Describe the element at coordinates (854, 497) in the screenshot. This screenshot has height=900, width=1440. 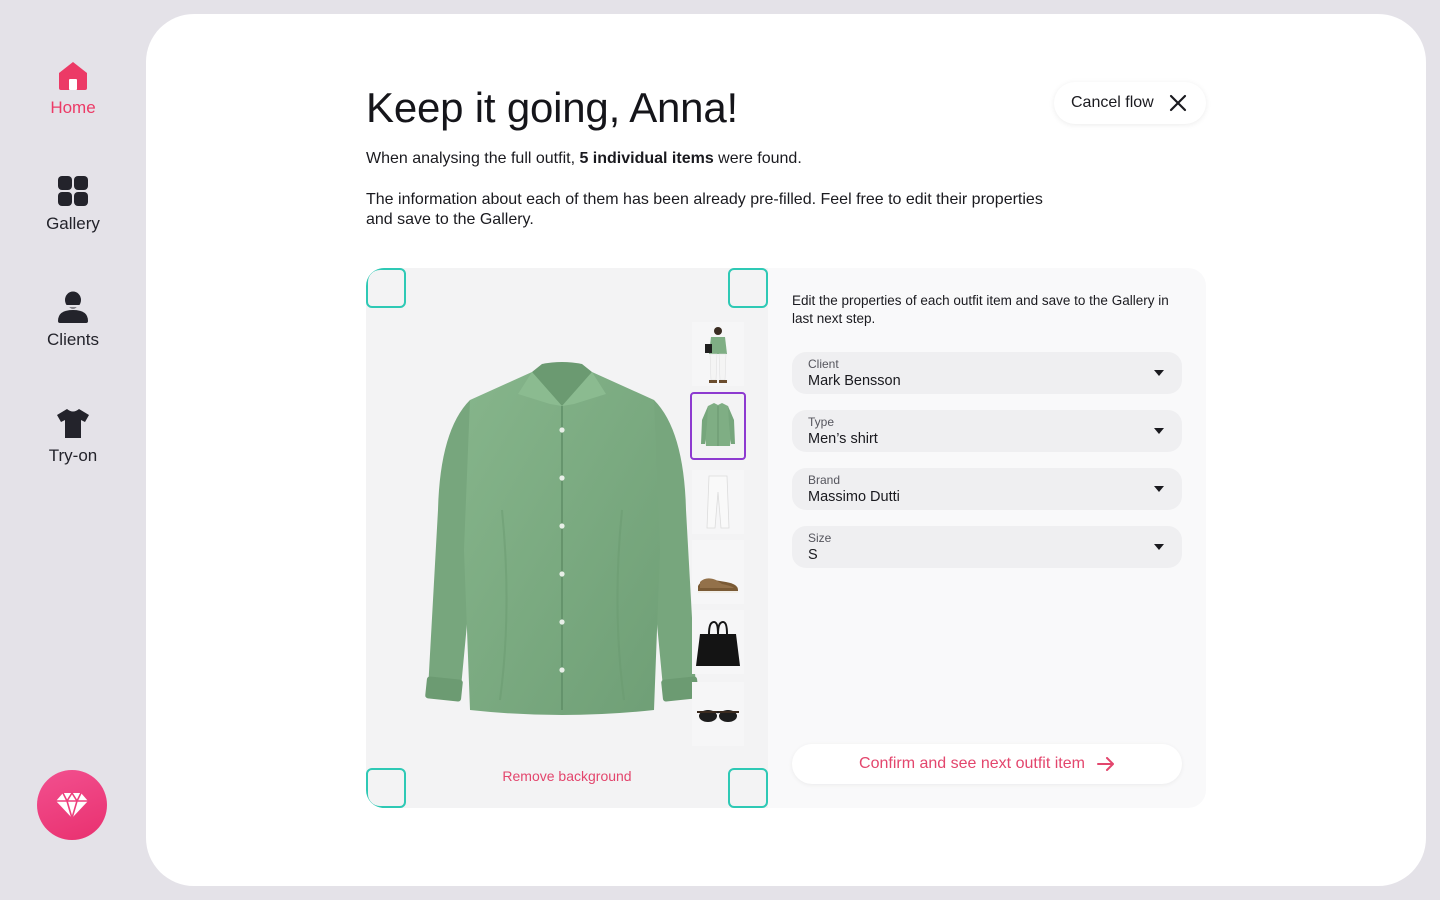
I see `brand-value: Massimo Dutti` at that location.